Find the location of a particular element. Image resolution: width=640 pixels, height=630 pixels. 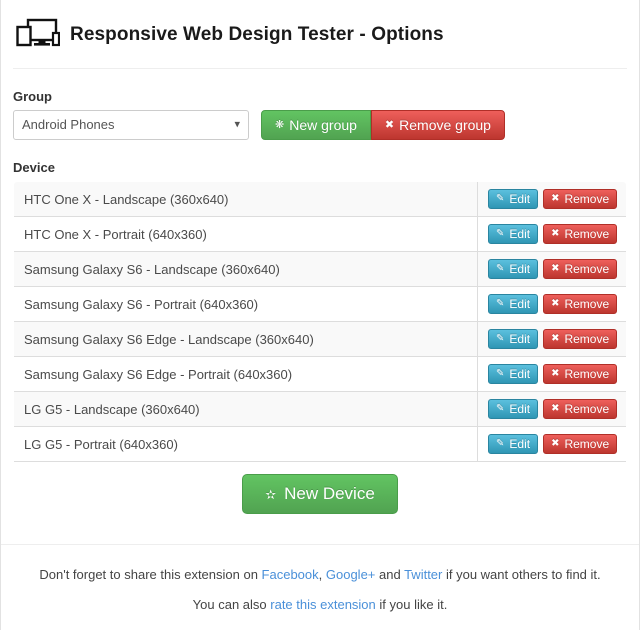

new-group-button: ❋ New group is located at coordinates (316, 125).